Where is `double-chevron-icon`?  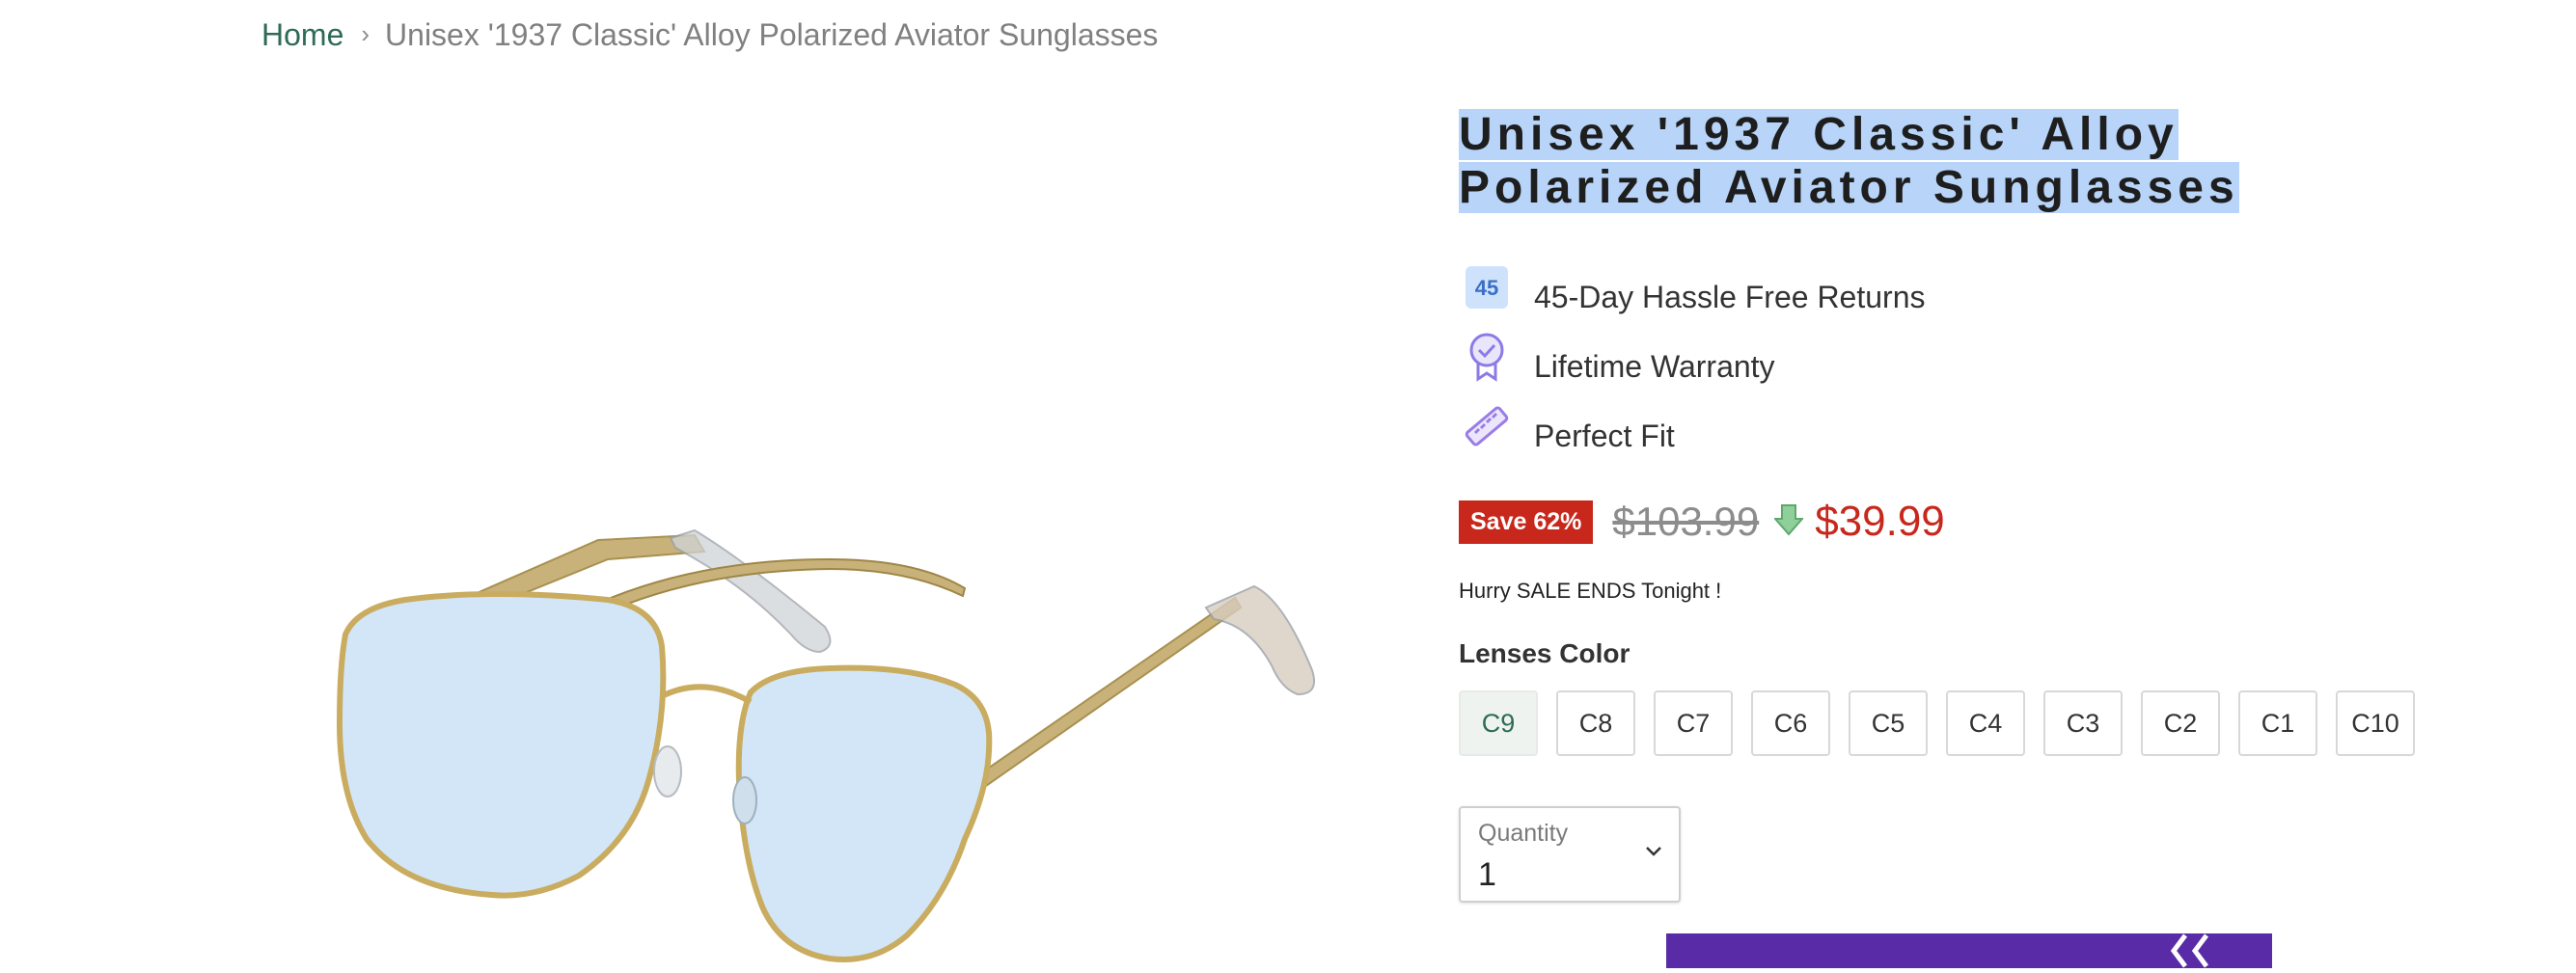
double-chevron-icon is located at coordinates (2189, 950).